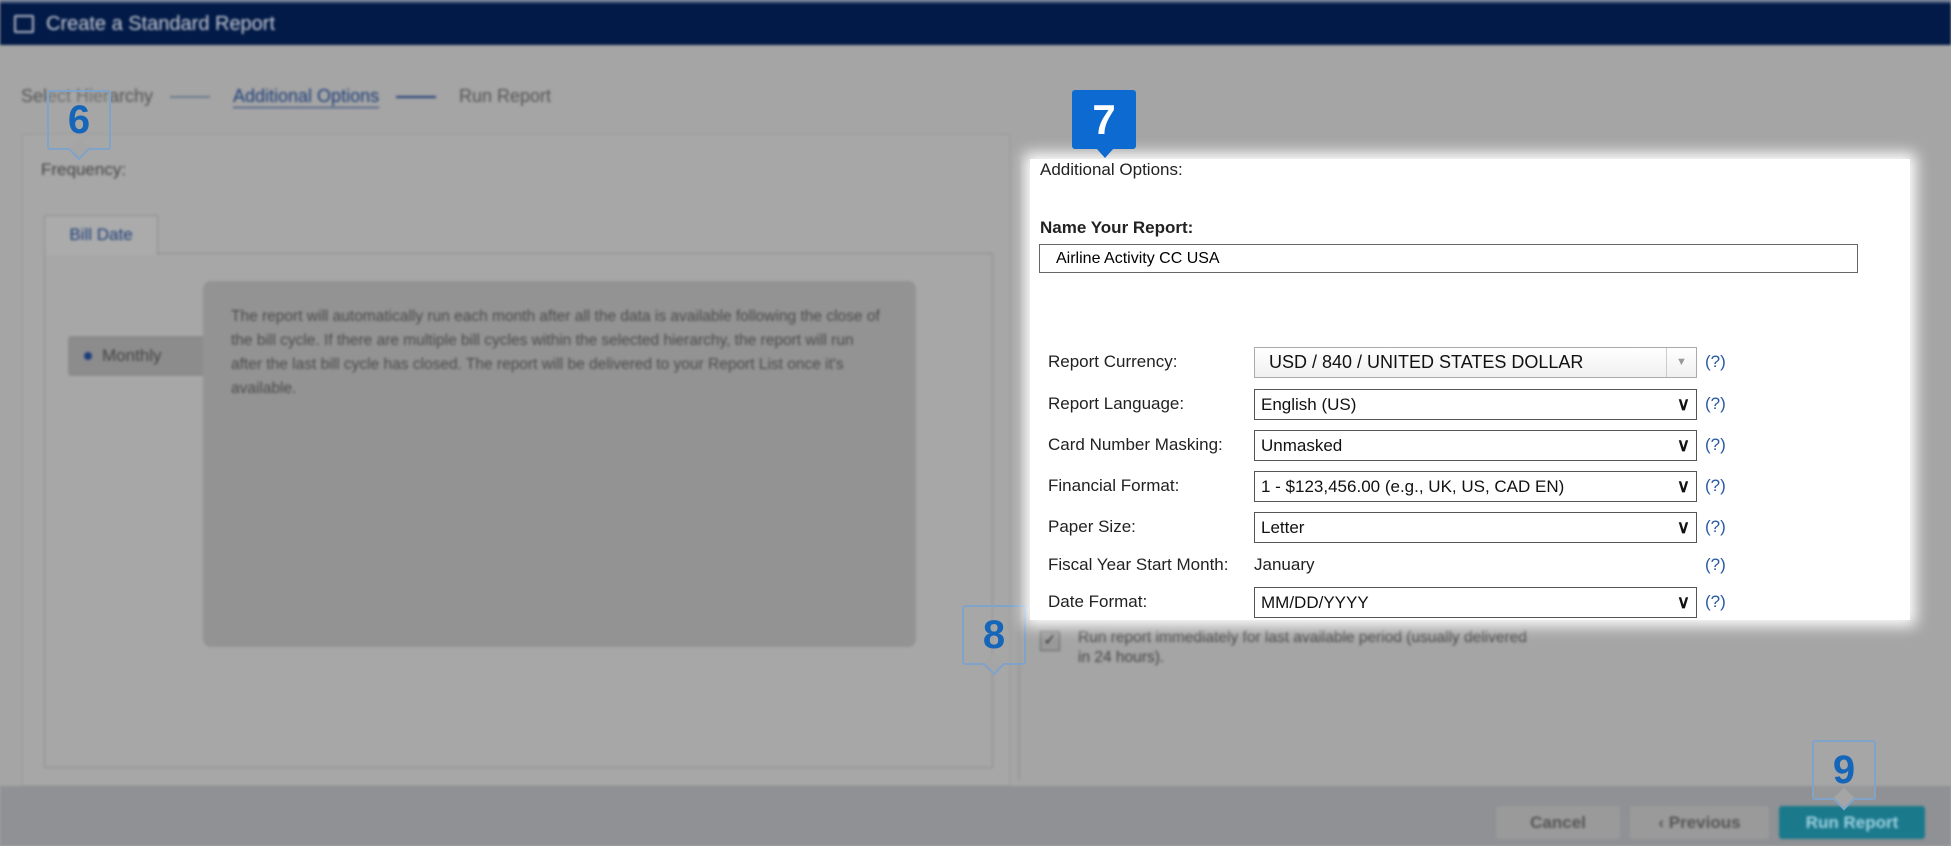 The image size is (1951, 846). What do you see at coordinates (1135, 444) in the screenshot?
I see `field-label: Card Number Masking:` at bounding box center [1135, 444].